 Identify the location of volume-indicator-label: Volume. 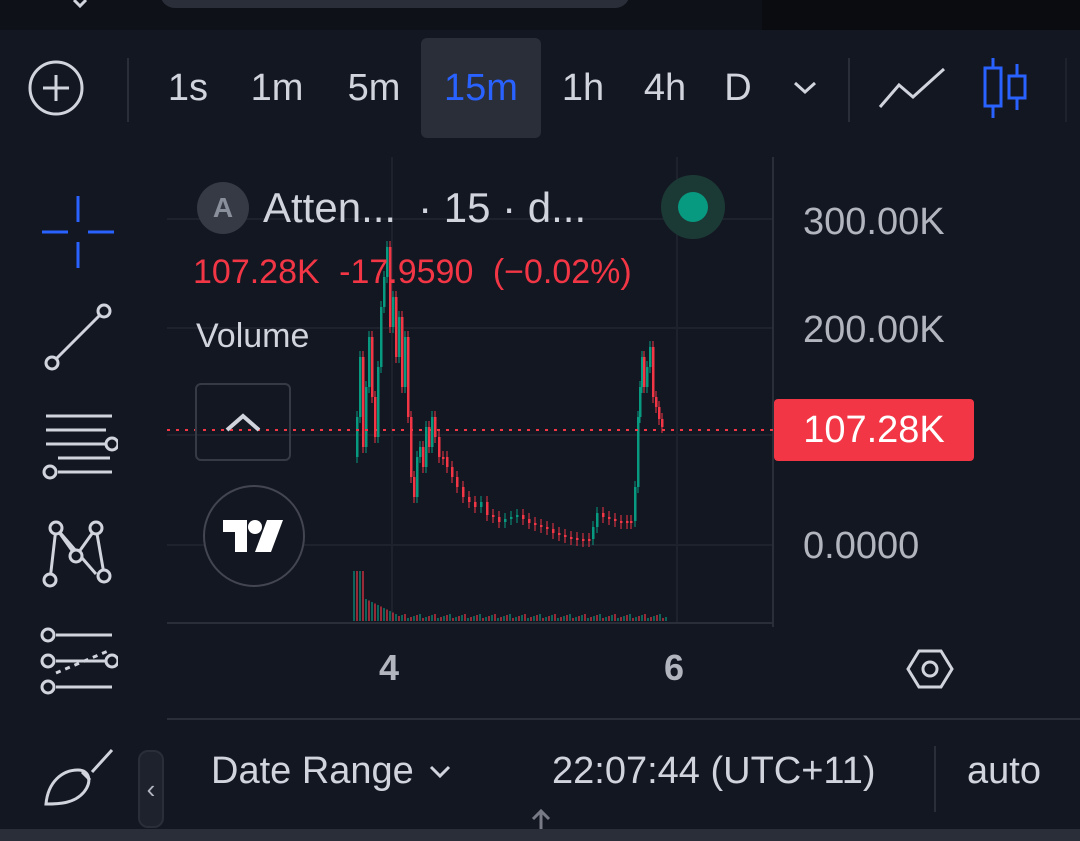
(252, 336).